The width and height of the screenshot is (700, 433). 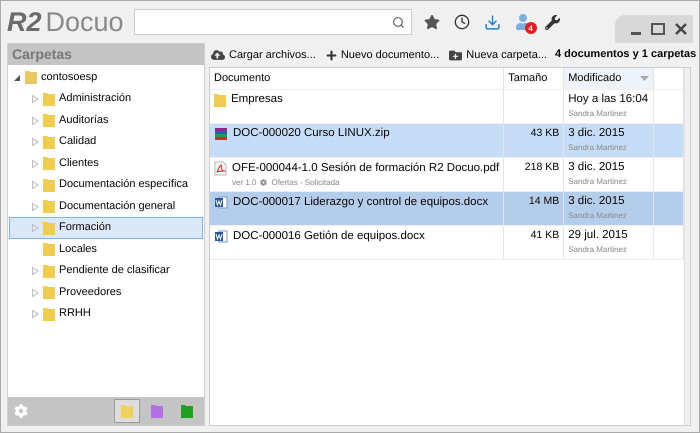 I want to click on file-name: OFE-000044-1.0 Sesión de formación R2 Docuo.pdf, so click(x=366, y=169).